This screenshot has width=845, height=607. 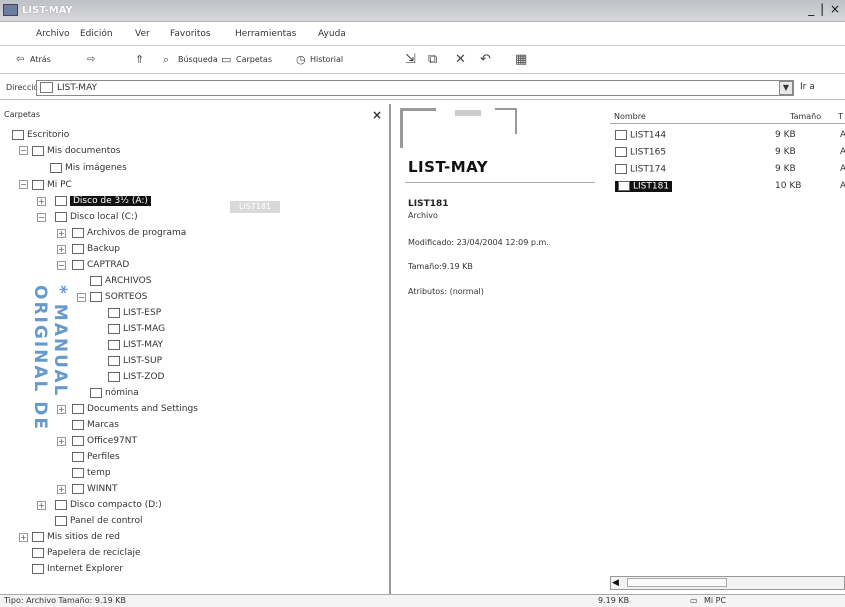 I want to click on status-text: Tipo: Archivo Tamaño: 9.19 KB, so click(x=65, y=600).